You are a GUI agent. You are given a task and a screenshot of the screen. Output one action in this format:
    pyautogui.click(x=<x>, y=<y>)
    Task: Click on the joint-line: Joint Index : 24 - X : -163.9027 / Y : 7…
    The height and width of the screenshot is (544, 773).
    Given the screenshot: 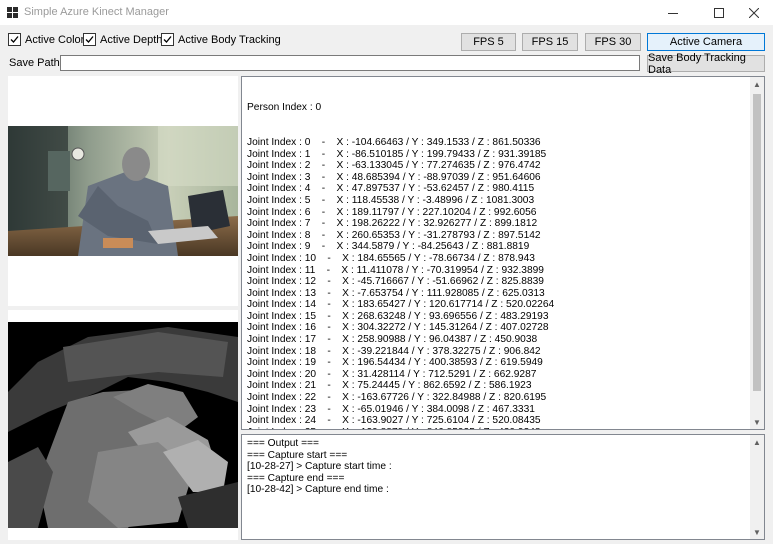 What is the action you would take?
    pyautogui.click(x=394, y=421)
    